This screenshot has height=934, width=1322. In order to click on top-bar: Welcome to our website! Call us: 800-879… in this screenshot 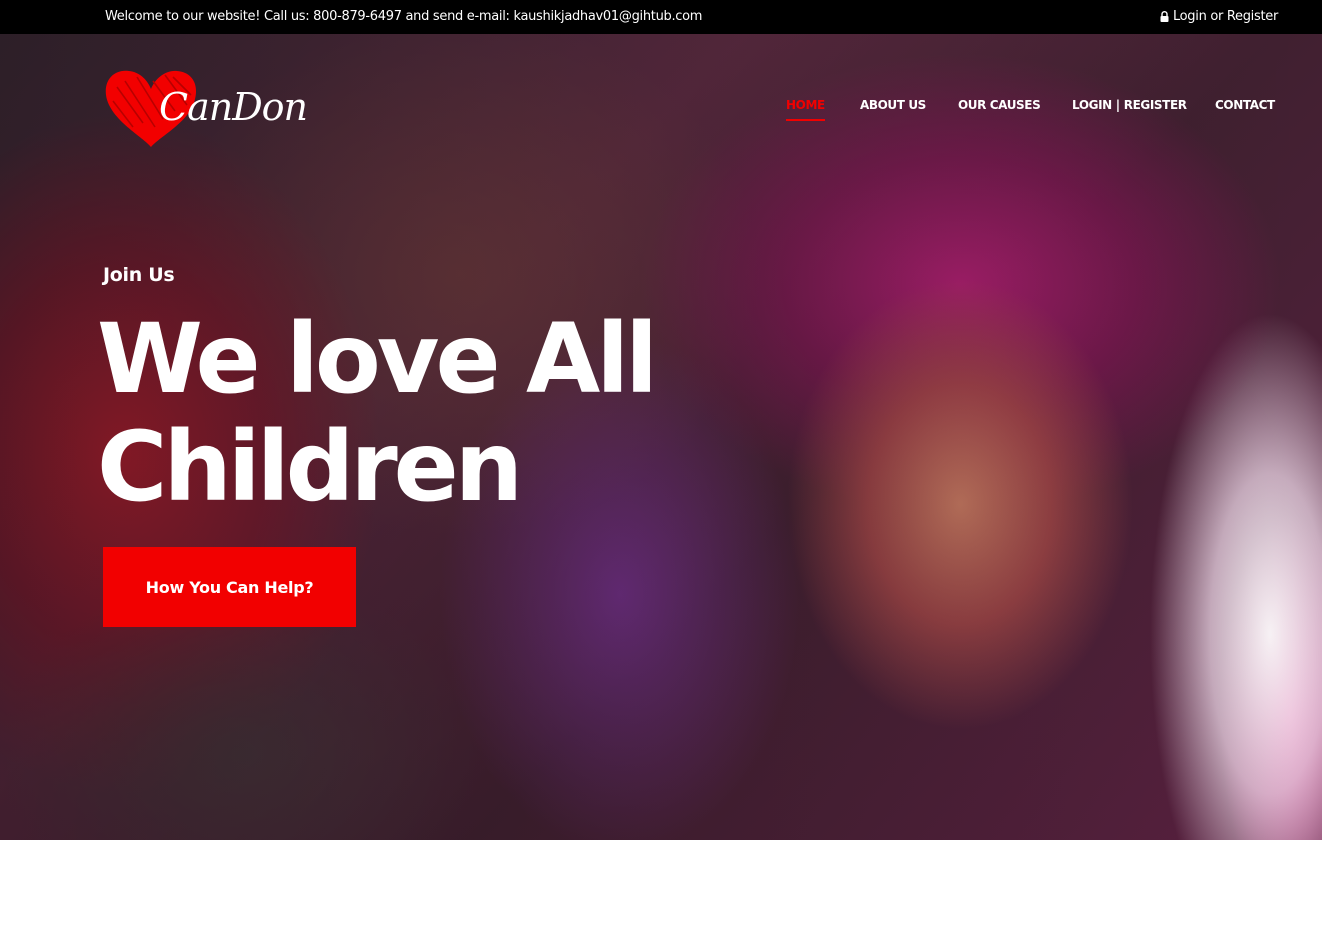, I will do `click(661, 17)`.